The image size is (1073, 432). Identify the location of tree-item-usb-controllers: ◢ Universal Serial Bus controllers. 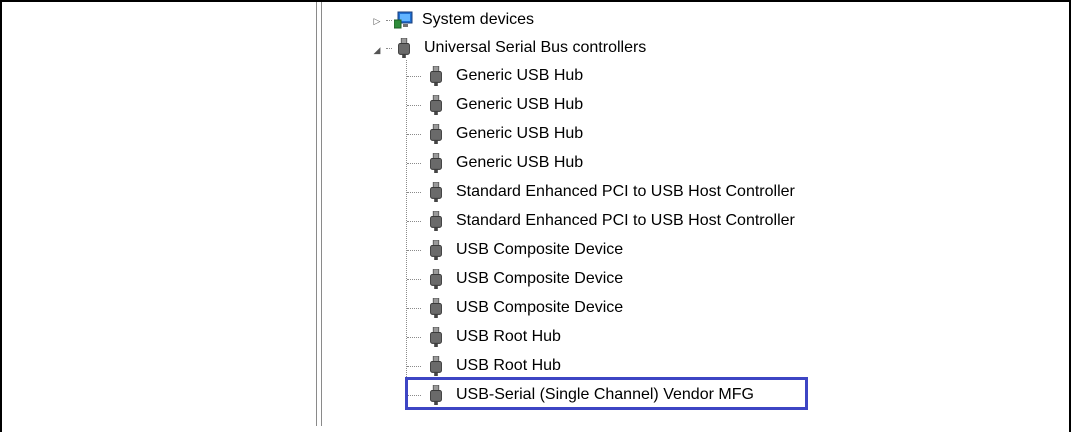
(509, 48).